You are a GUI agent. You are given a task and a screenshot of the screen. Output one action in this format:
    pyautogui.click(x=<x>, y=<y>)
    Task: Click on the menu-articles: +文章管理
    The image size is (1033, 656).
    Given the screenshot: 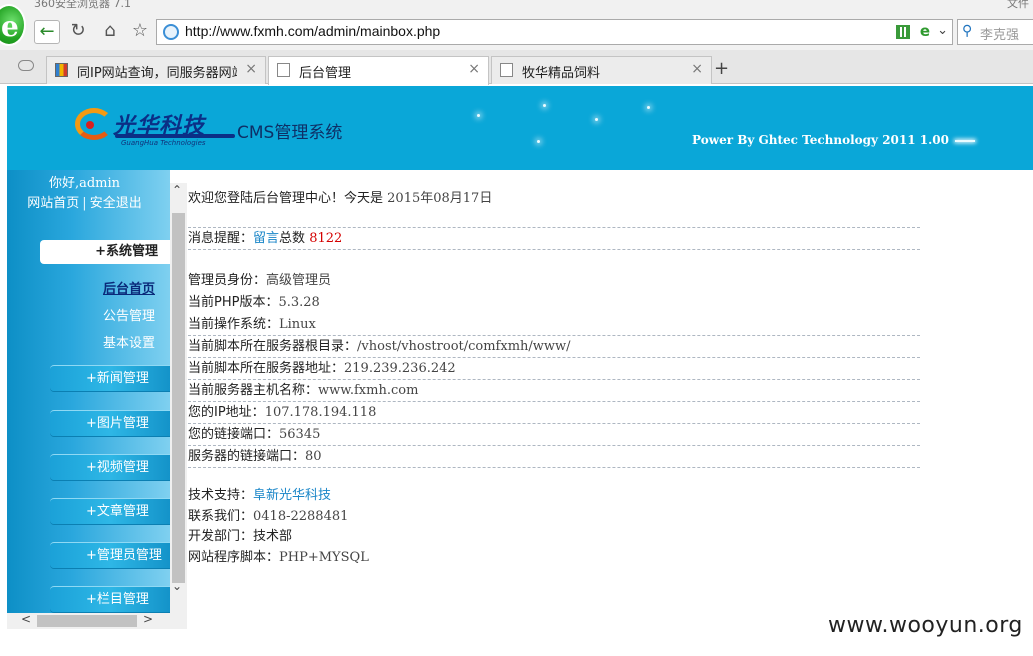 What is the action you would take?
    pyautogui.click(x=110, y=511)
    